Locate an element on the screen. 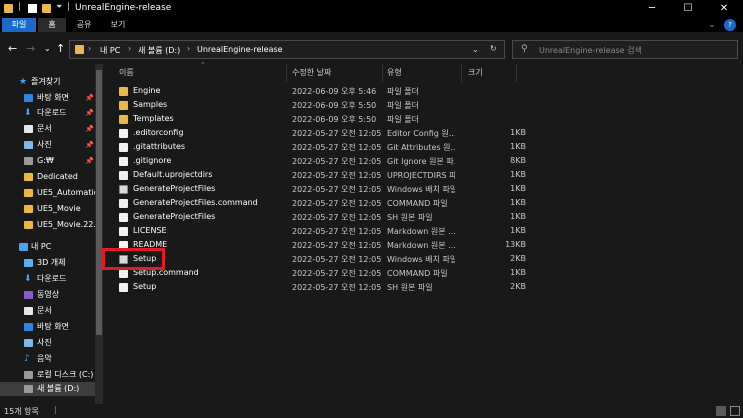 The width and height of the screenshot is (743, 418). sidebar-item-videos: 동영상 is located at coordinates (47, 295).